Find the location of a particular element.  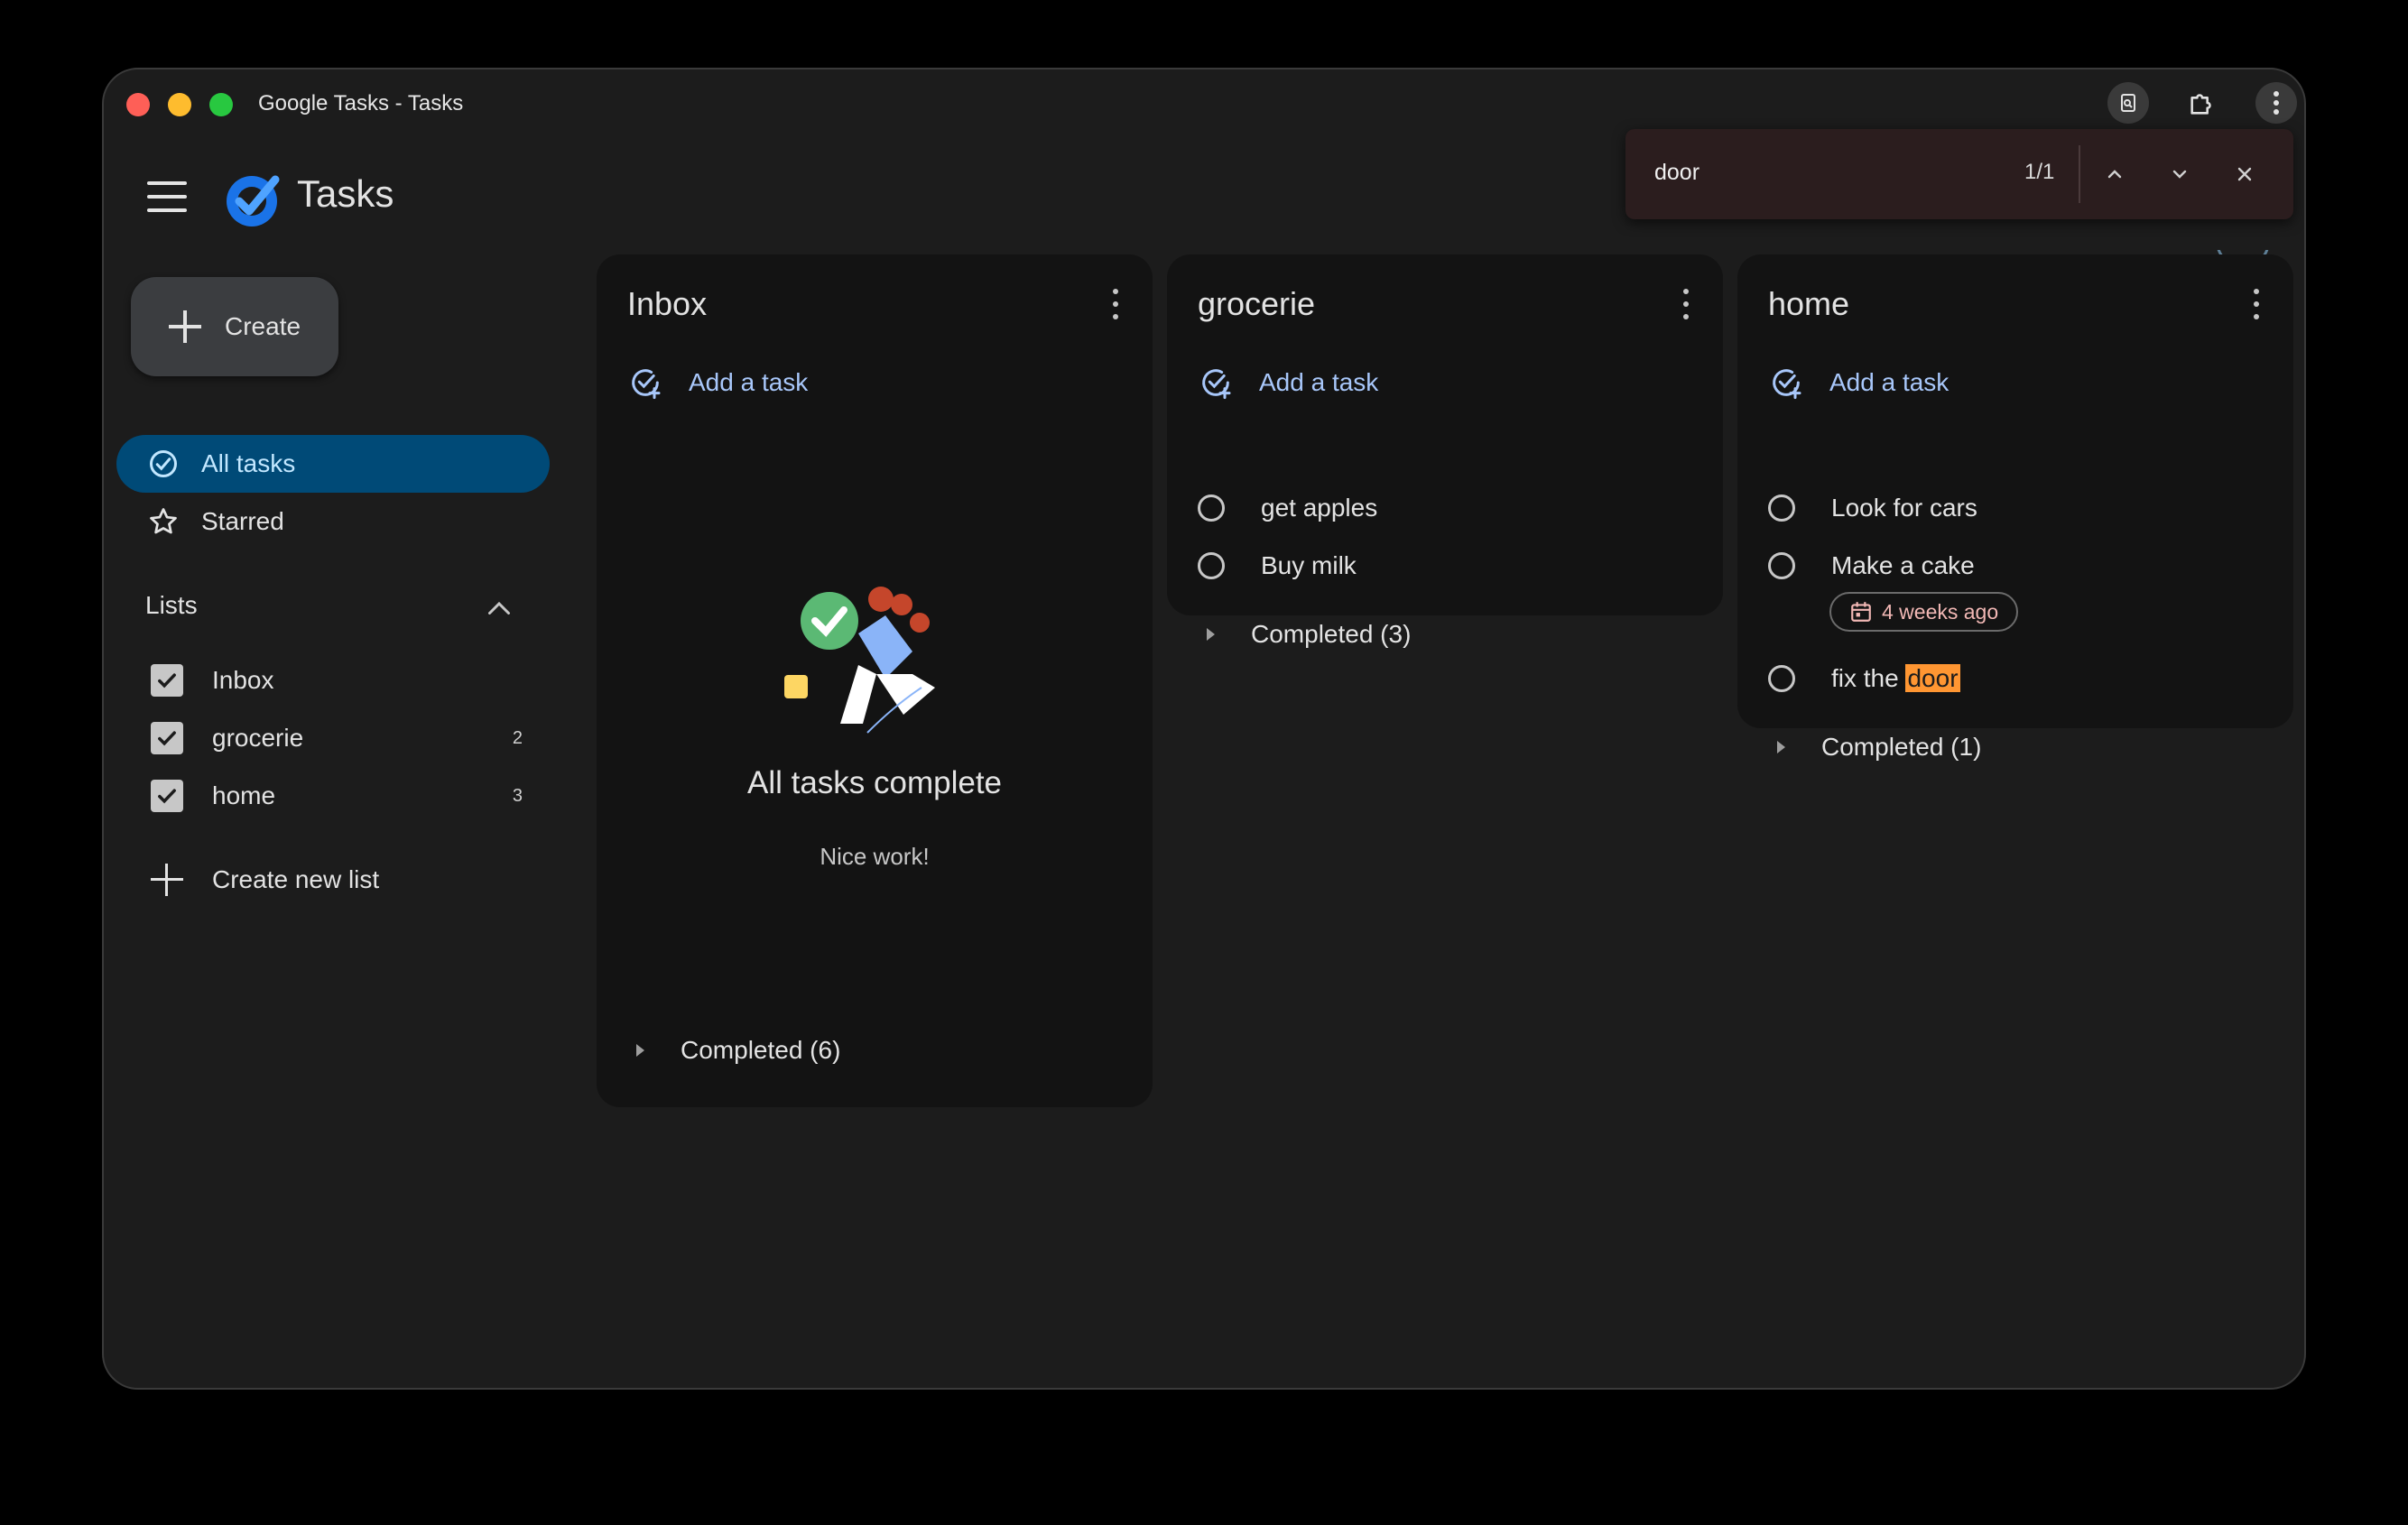

list-item-inbox: Inbox is located at coordinates (331, 680).